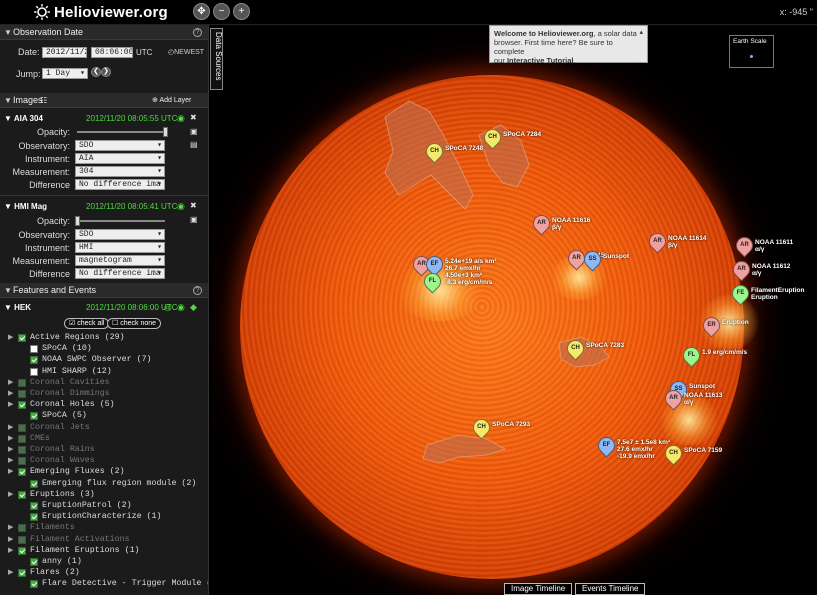  What do you see at coordinates (40, 438) in the screenshot?
I see `event-type-label: CMEs` at bounding box center [40, 438].